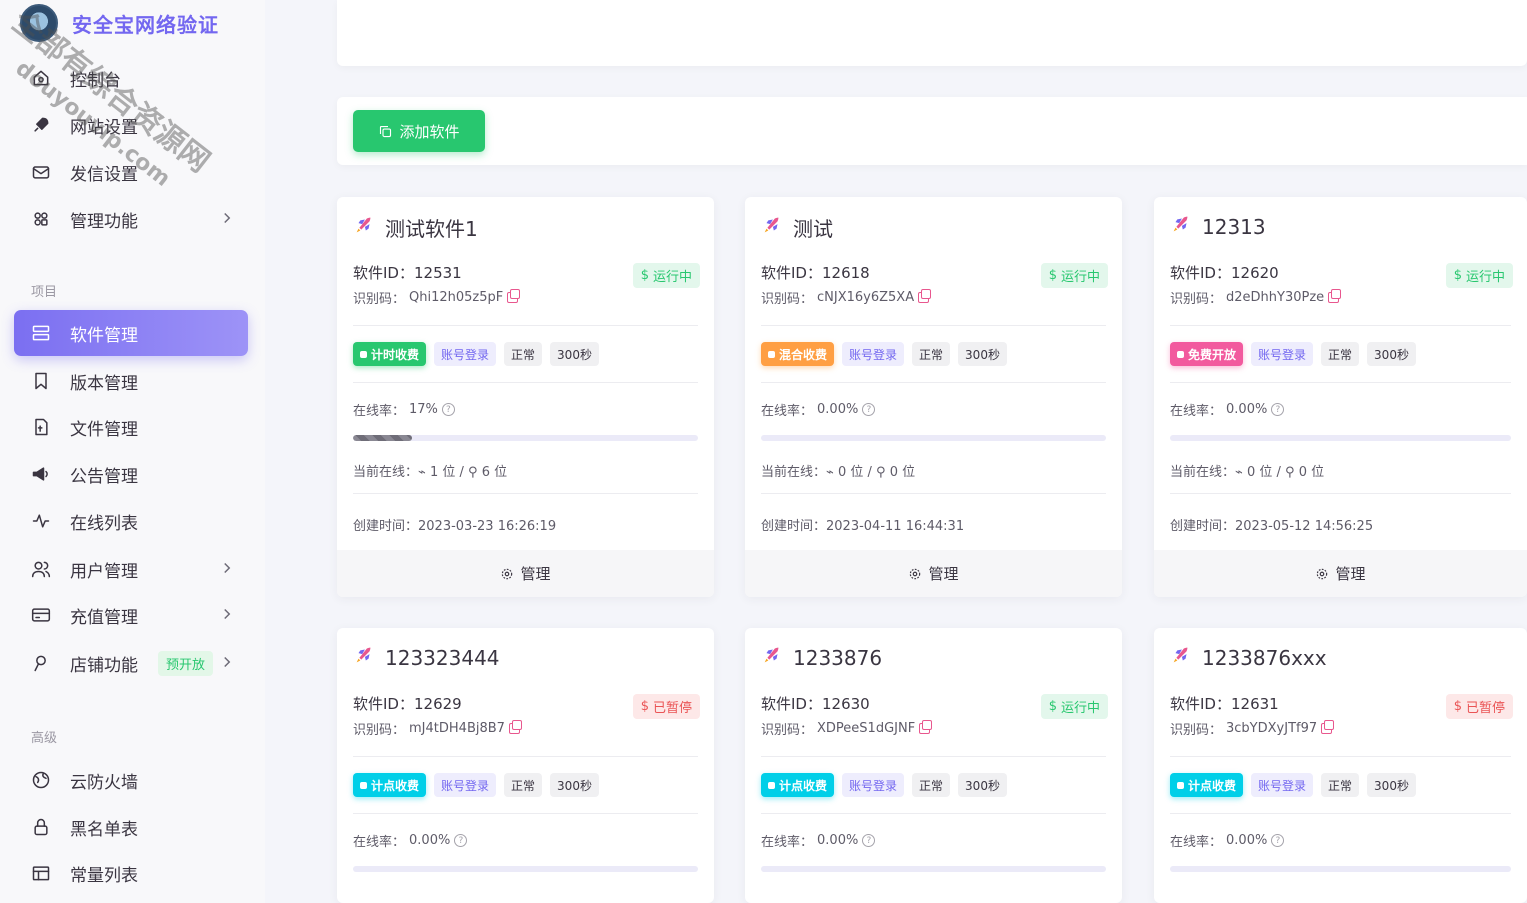  What do you see at coordinates (104, 221) in the screenshot?
I see `sidebar-item-label: 管理功能` at bounding box center [104, 221].